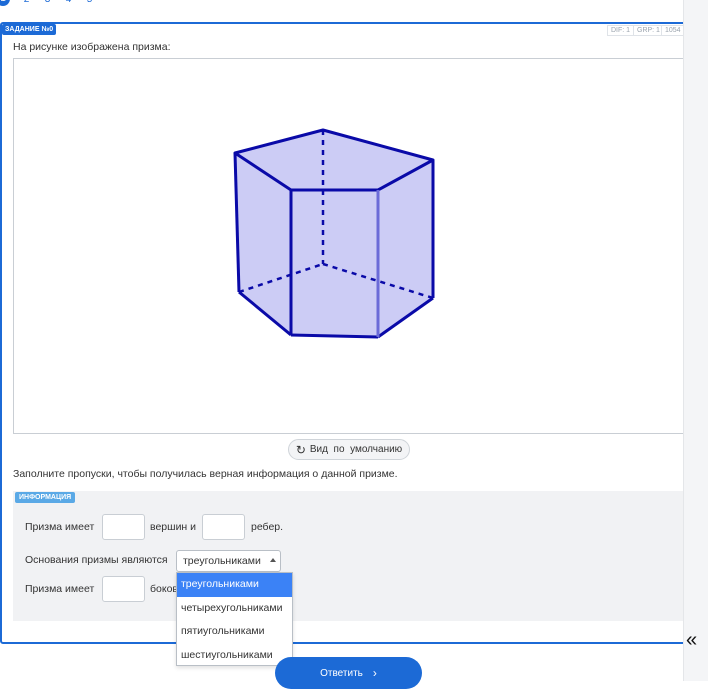 The width and height of the screenshot is (708, 689). Describe the element at coordinates (695, 340) in the screenshot. I see `right-sidebar` at that location.